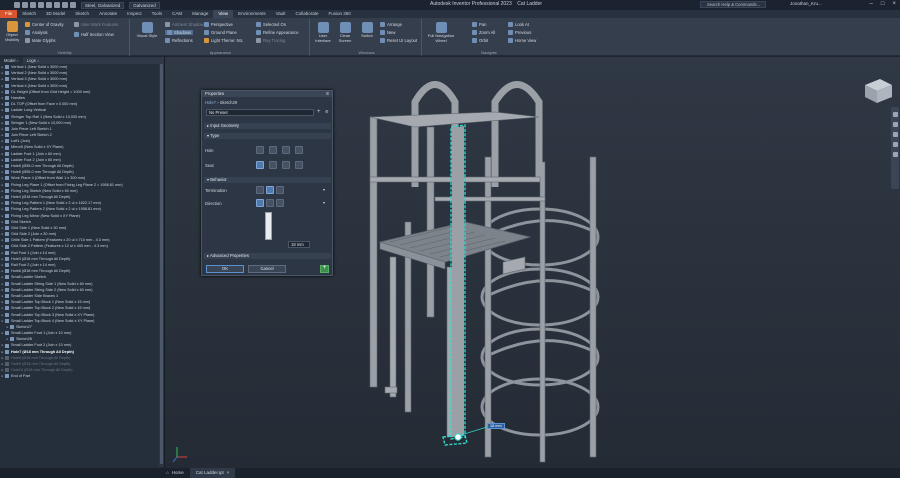 The image size is (900, 478). Describe the element at coordinates (340, 14) in the screenshot. I see `tab-fusion-360: Fusion 360` at that location.